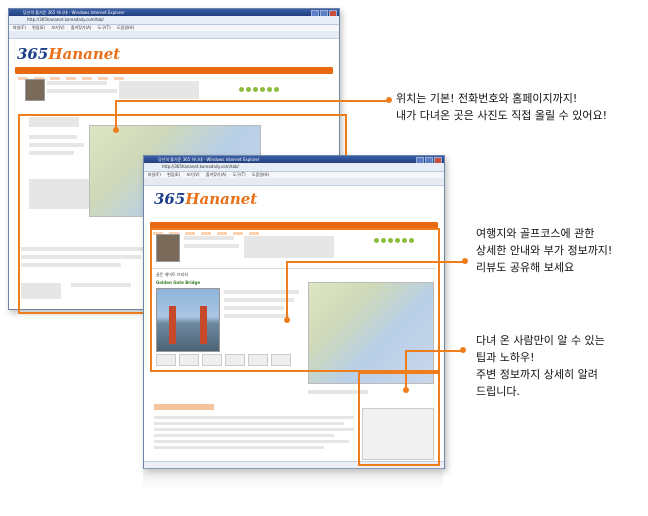 The image size is (648, 516). I want to click on callout-line: 내가 다녀온 곳은 사진도 직접 올릴 수 있어요!, so click(502, 115).